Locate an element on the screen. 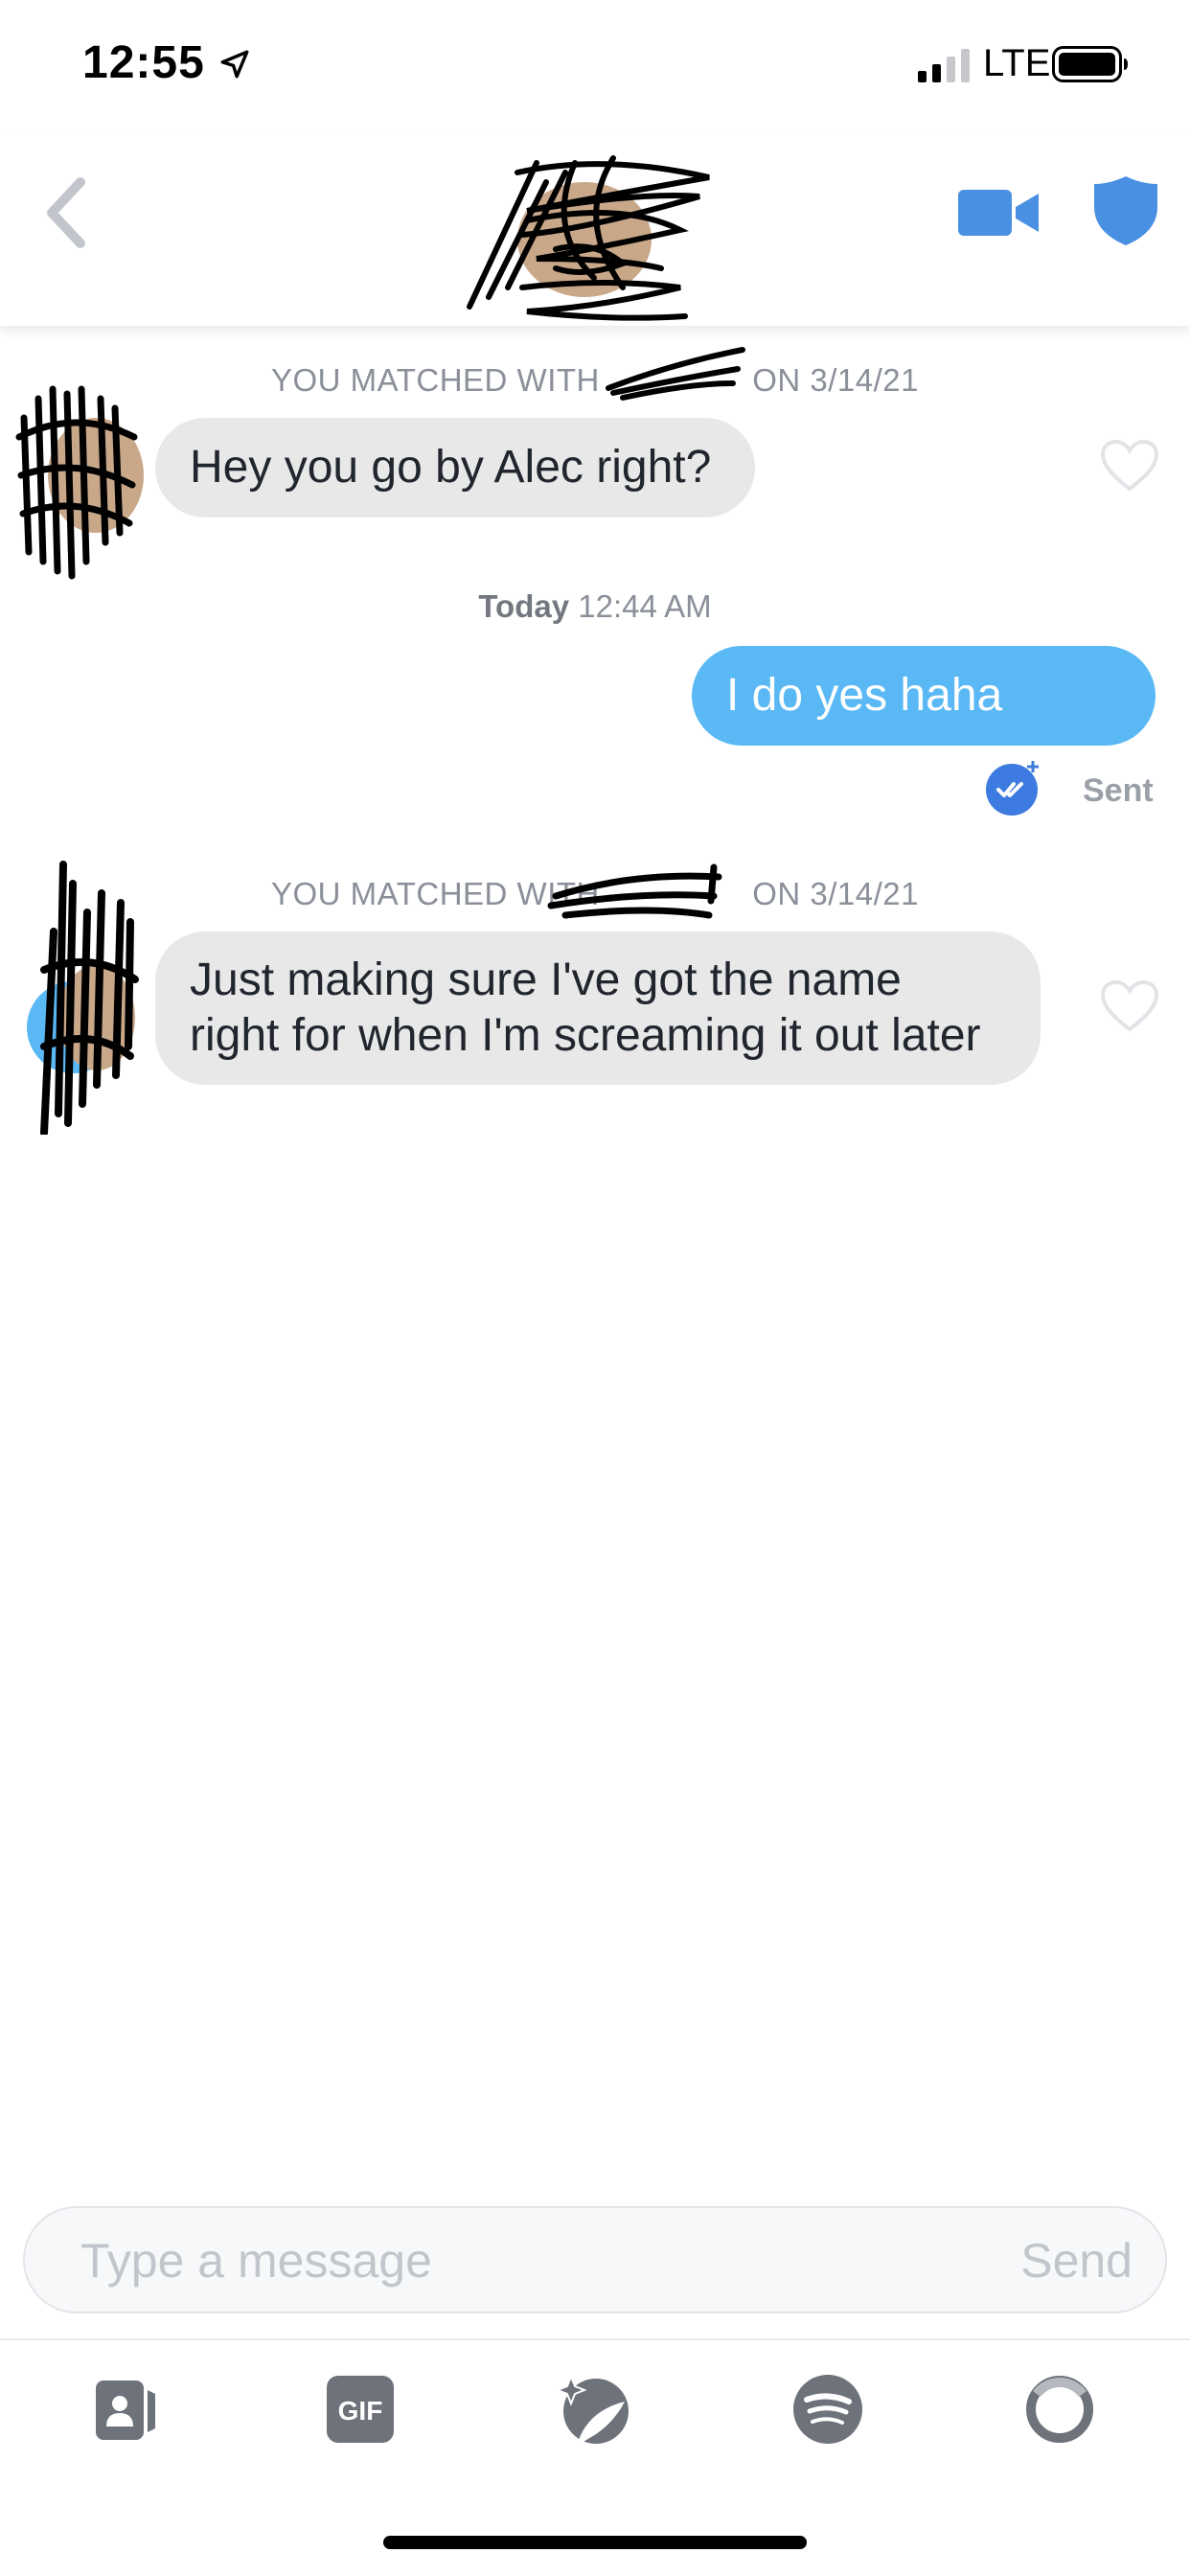  day-label: Today is located at coordinates (524, 606).